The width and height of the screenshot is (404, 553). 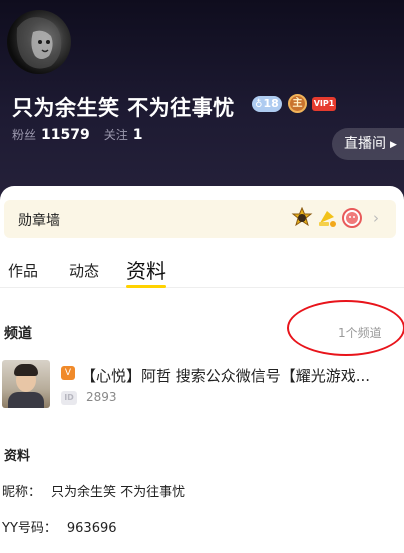 What do you see at coordinates (17, 456) in the screenshot?
I see `info-section-title: 资料` at bounding box center [17, 456].